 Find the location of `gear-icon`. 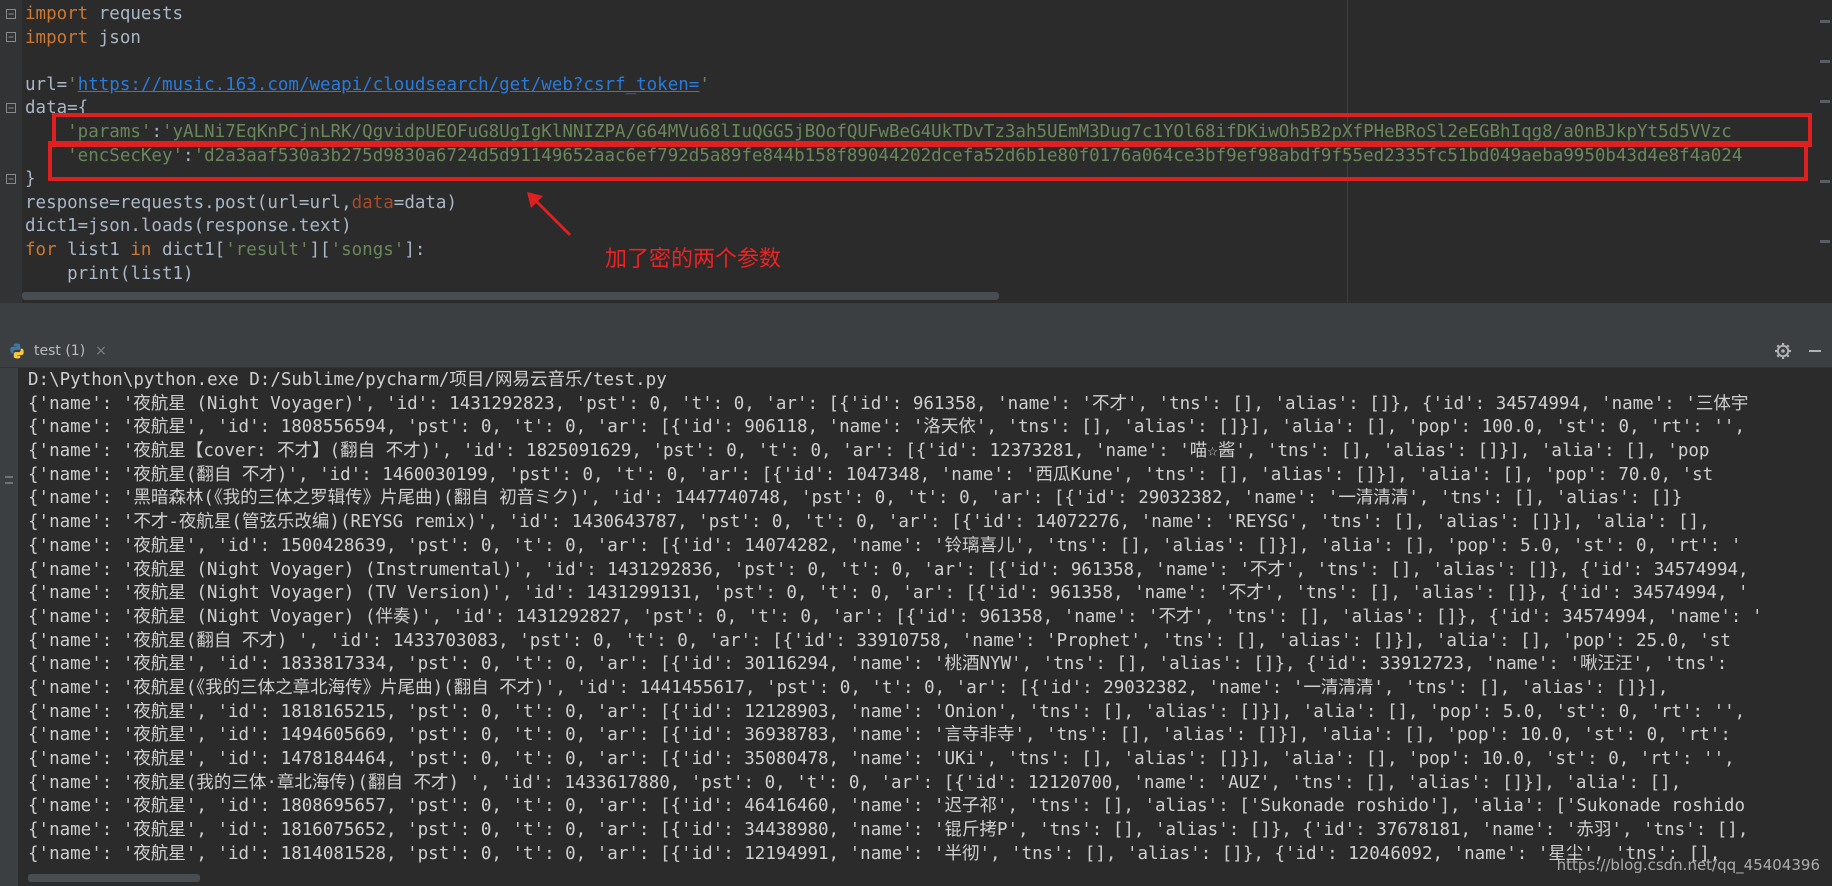

gear-icon is located at coordinates (1783, 351).